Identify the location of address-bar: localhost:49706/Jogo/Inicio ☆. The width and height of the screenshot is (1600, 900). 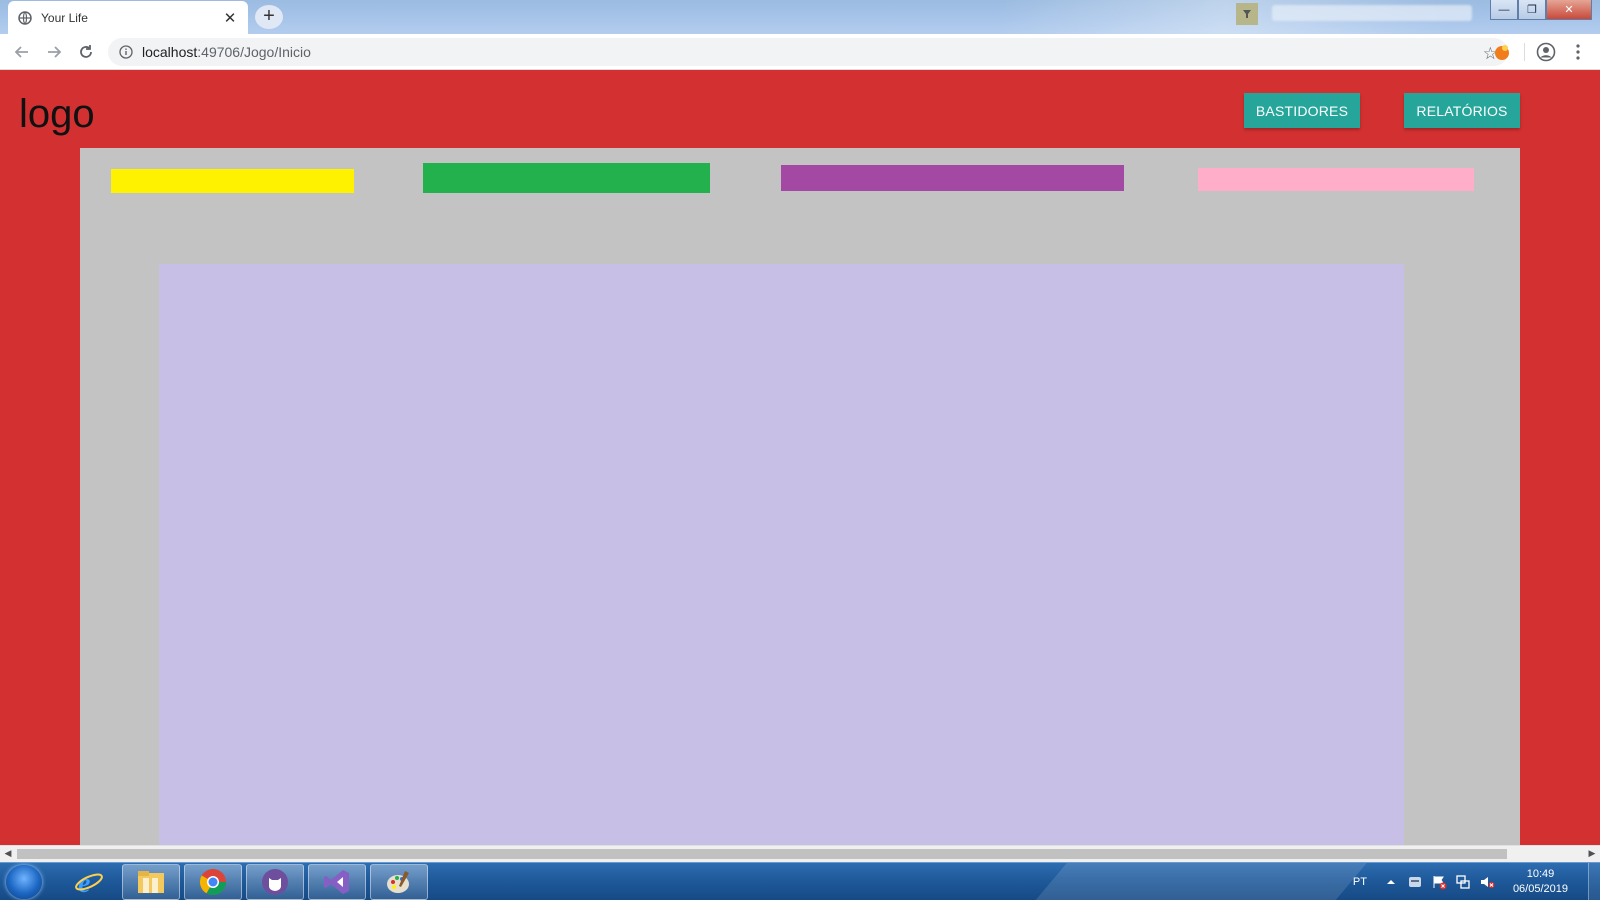
(808, 52).